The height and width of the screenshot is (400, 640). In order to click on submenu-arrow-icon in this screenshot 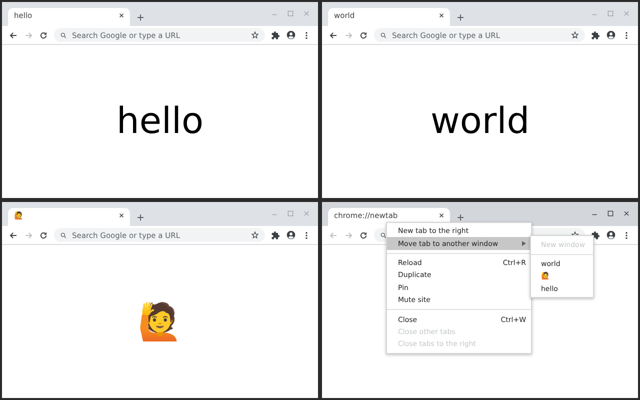, I will do `click(524, 243)`.